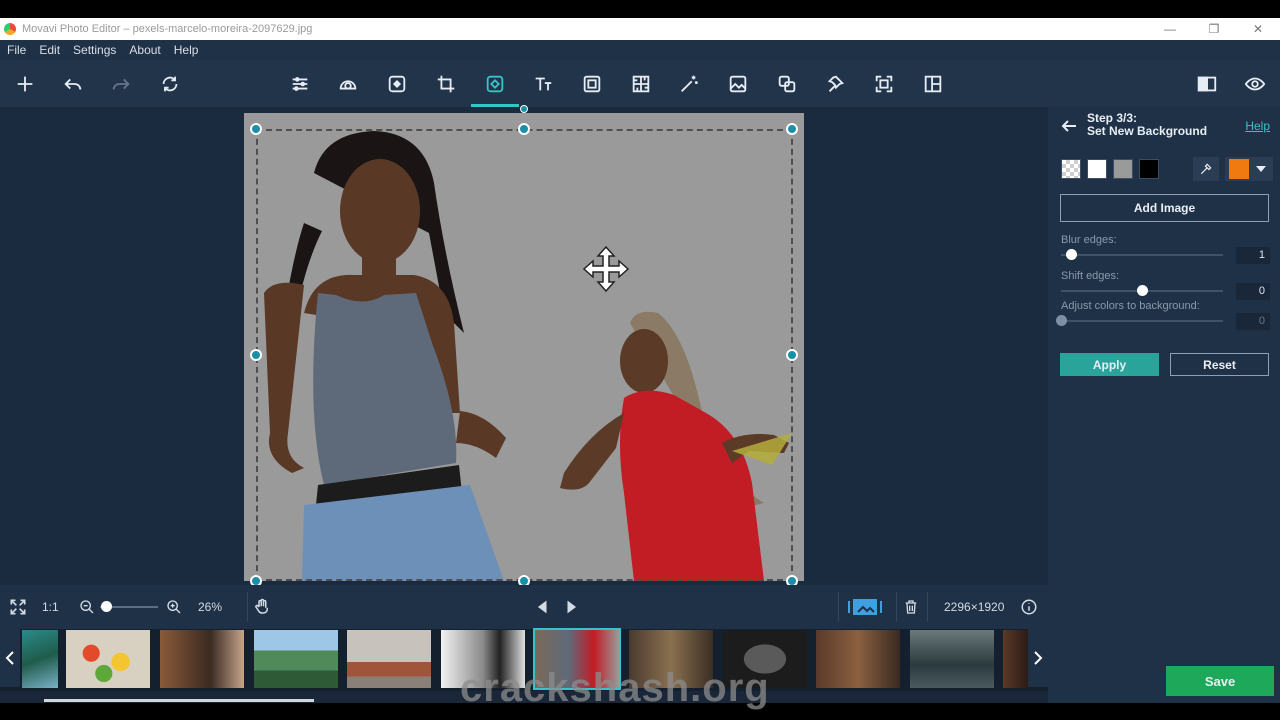  Describe the element at coordinates (1164, 208) in the screenshot. I see `add-image-button: Add Image` at that location.